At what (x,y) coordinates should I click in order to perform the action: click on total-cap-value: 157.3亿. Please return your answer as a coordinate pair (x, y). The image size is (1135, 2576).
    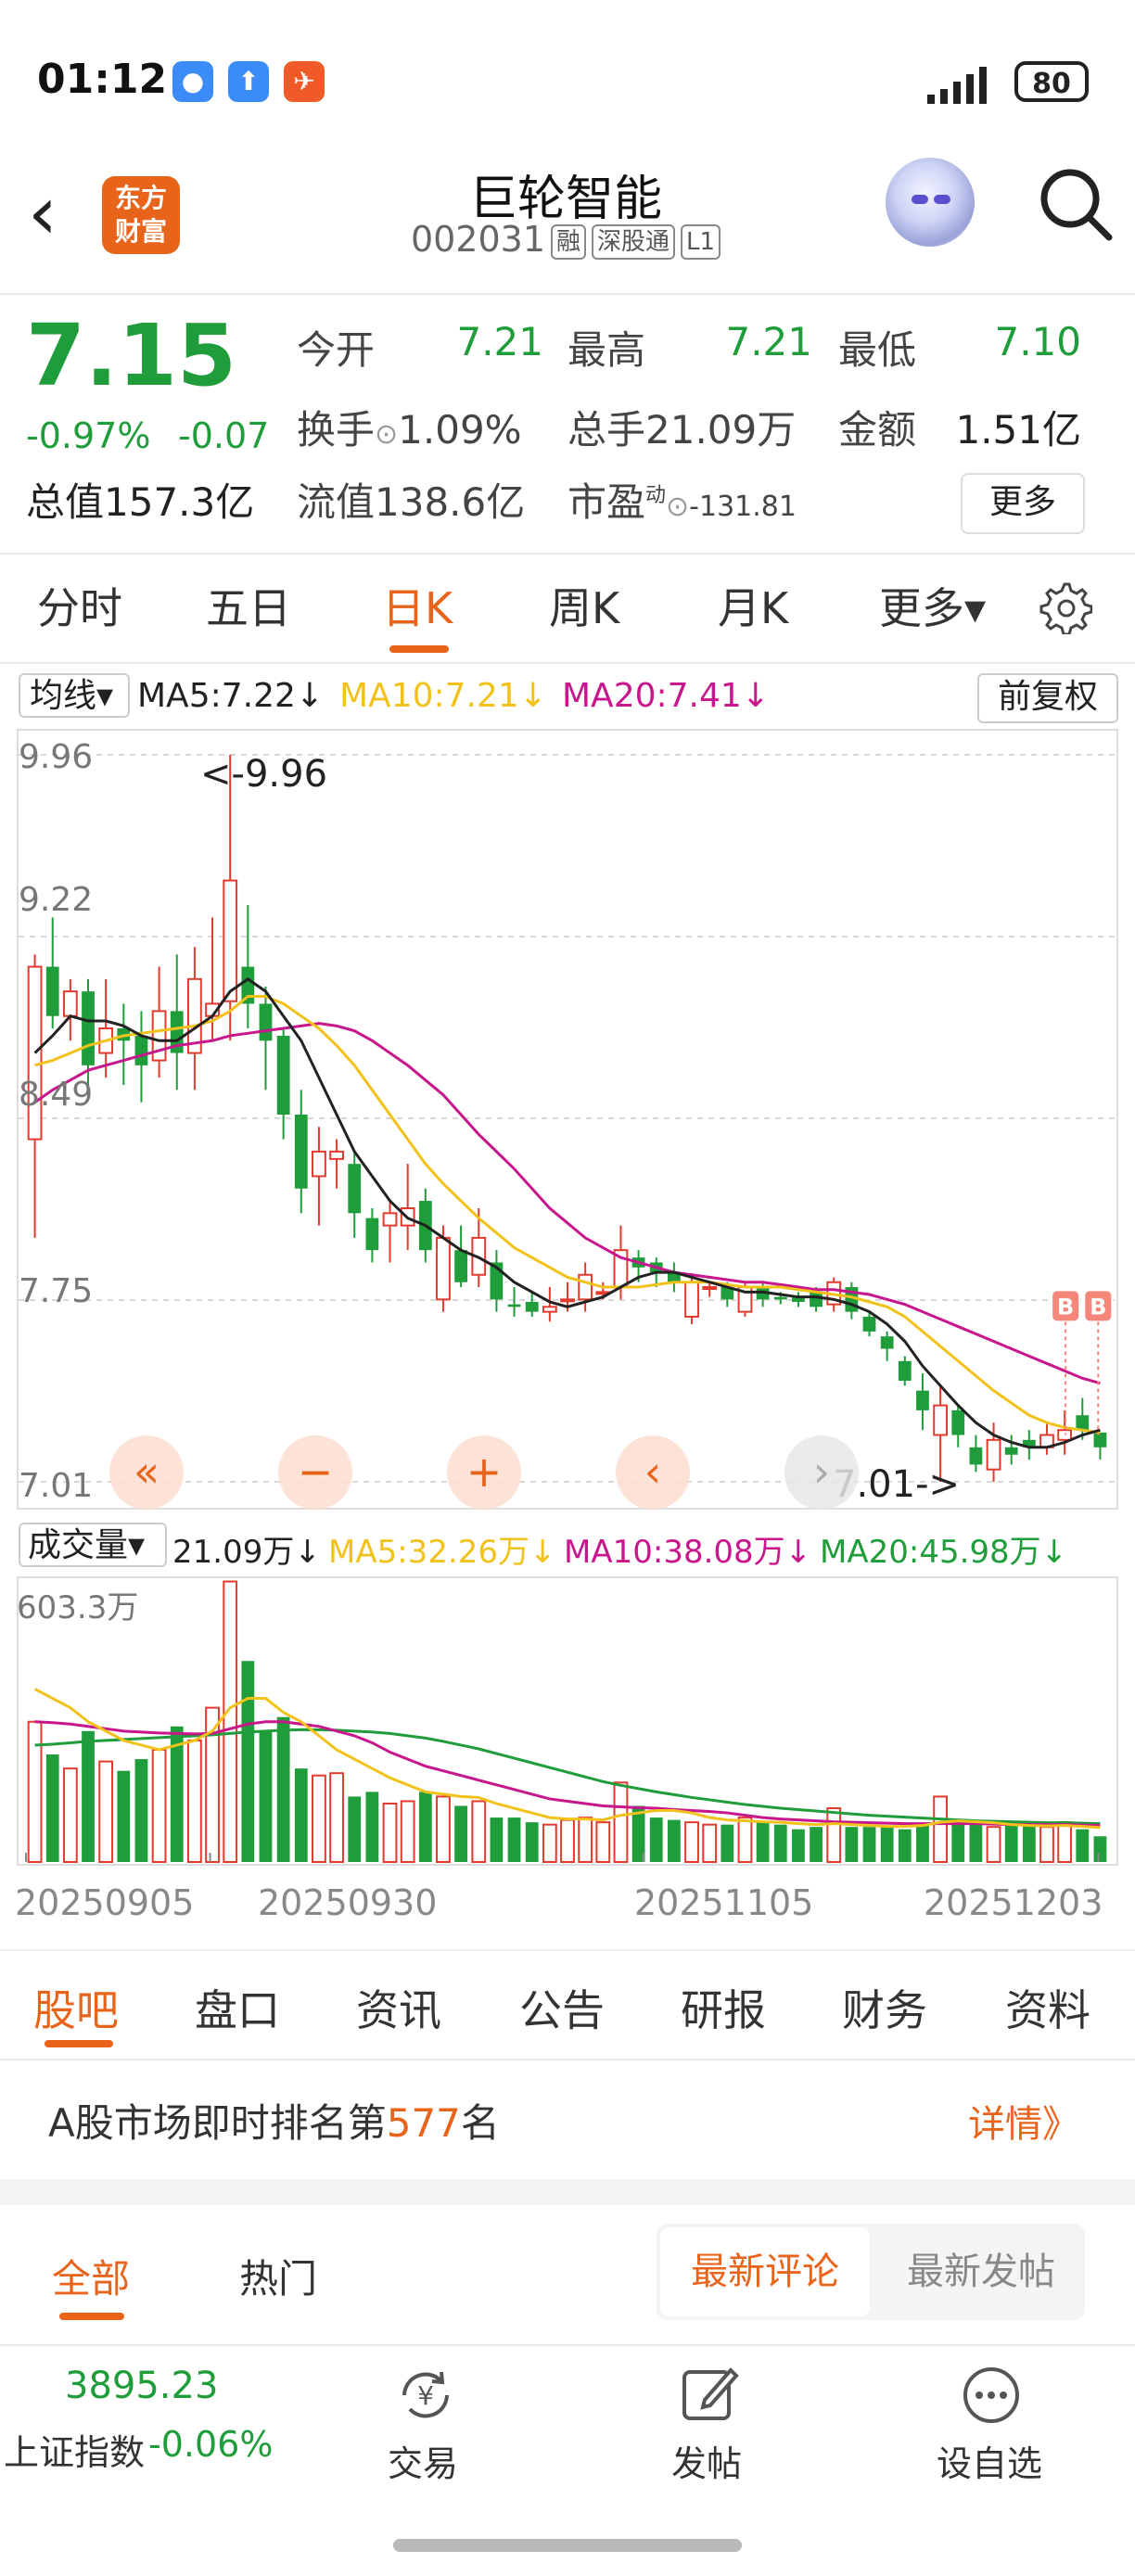
    Looking at the image, I should click on (179, 502).